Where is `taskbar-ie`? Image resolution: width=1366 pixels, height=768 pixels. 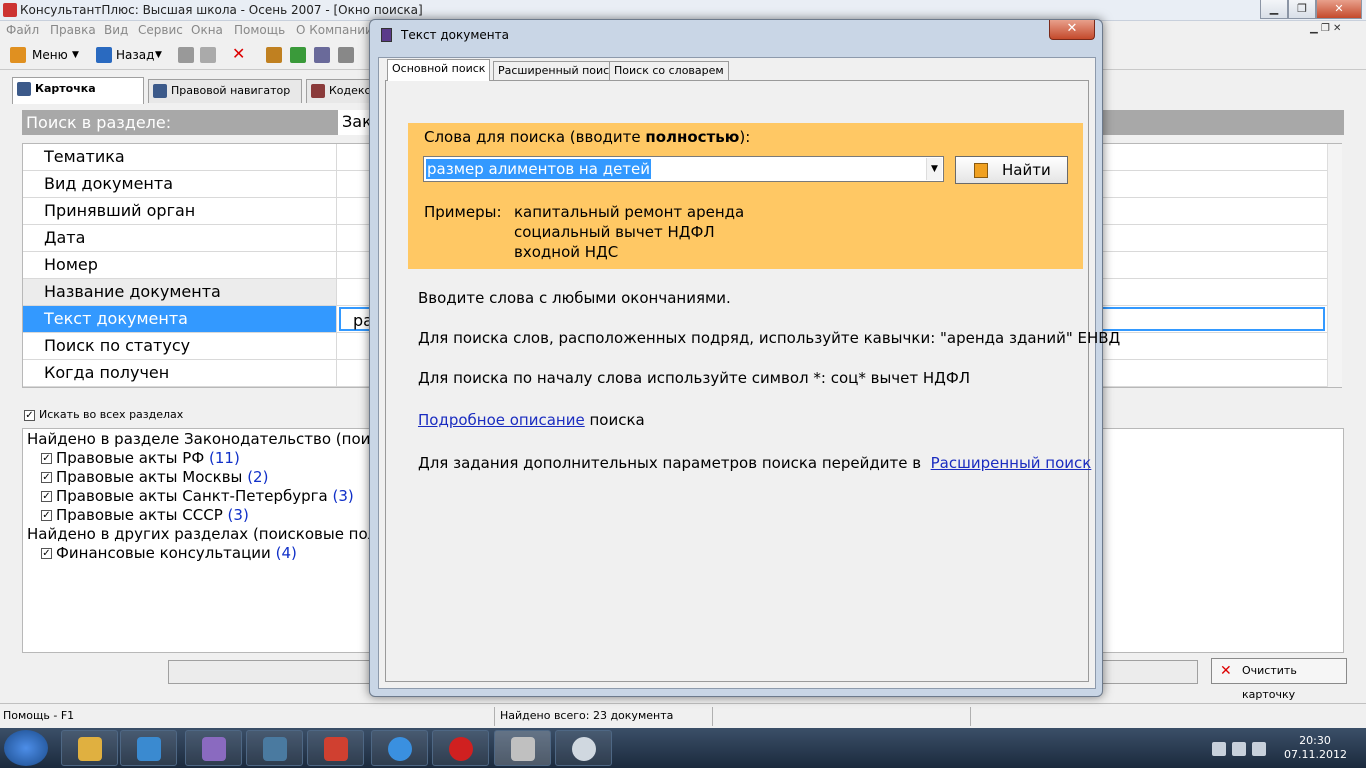 taskbar-ie is located at coordinates (399, 748).